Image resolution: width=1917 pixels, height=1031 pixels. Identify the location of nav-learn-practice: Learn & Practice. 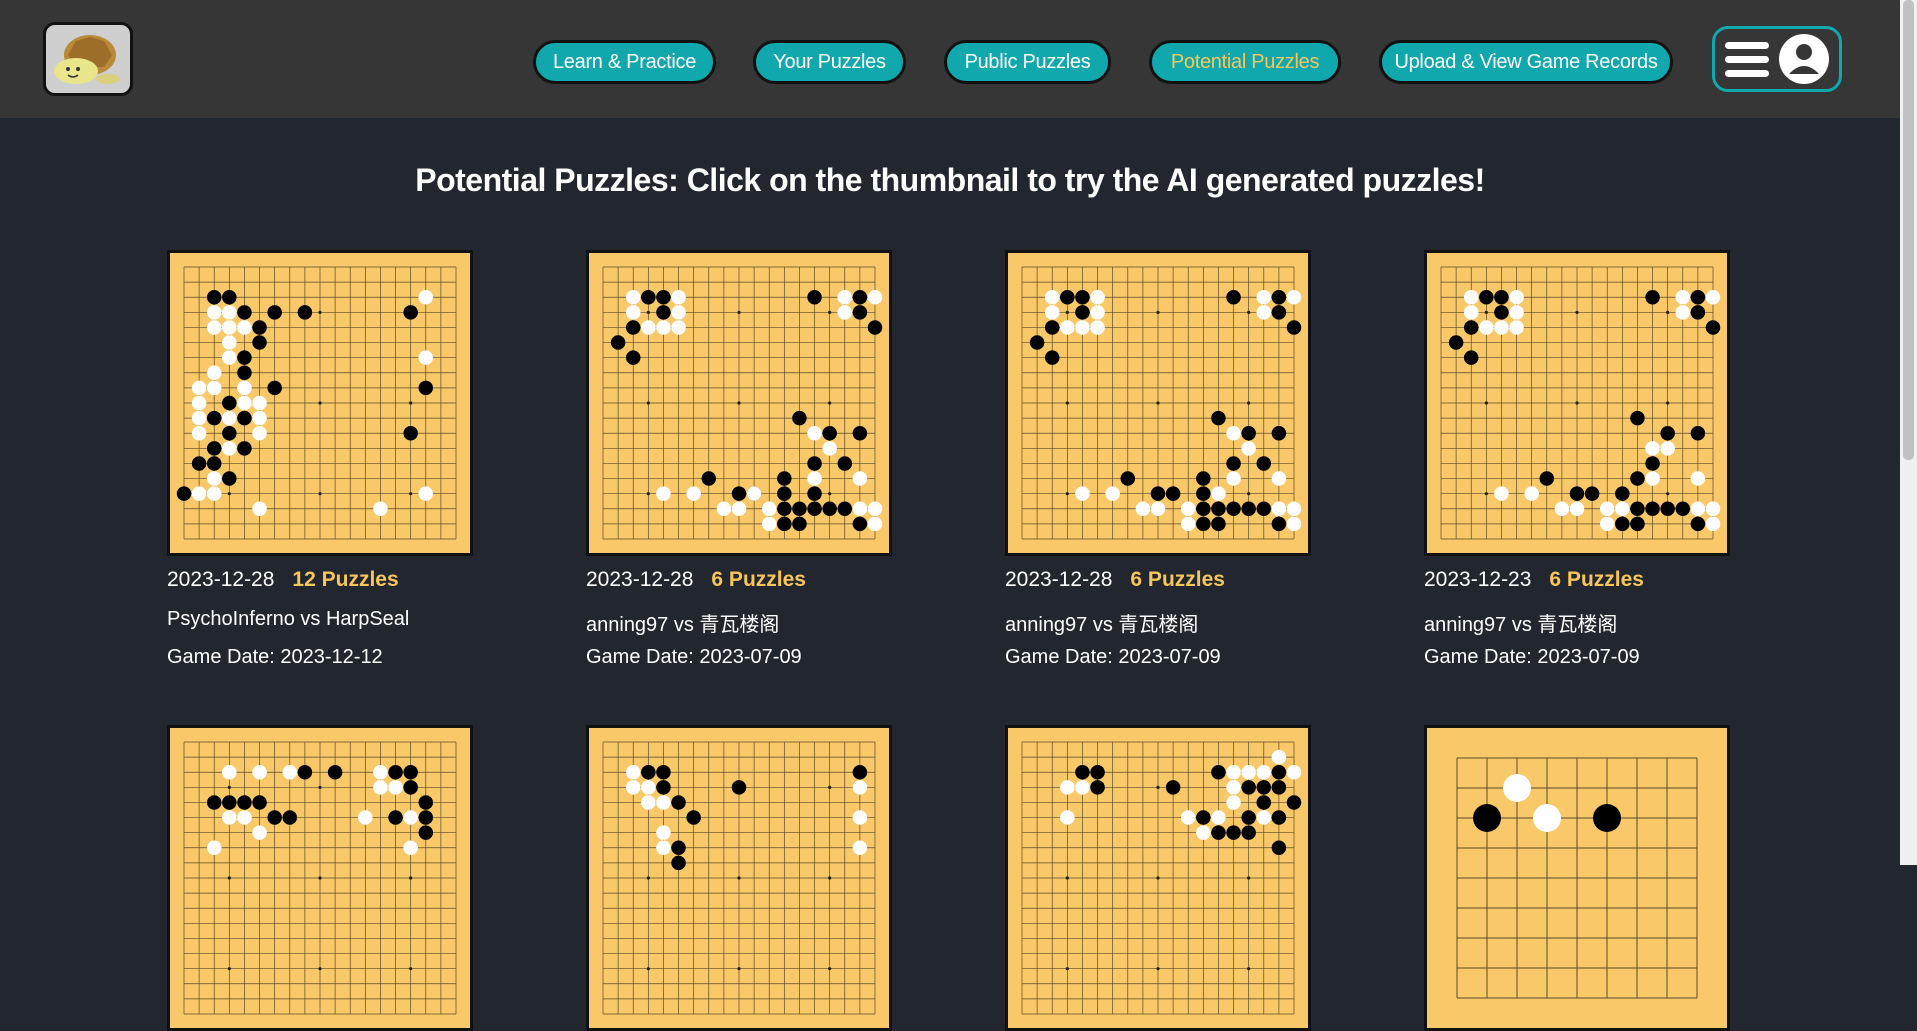
(624, 62).